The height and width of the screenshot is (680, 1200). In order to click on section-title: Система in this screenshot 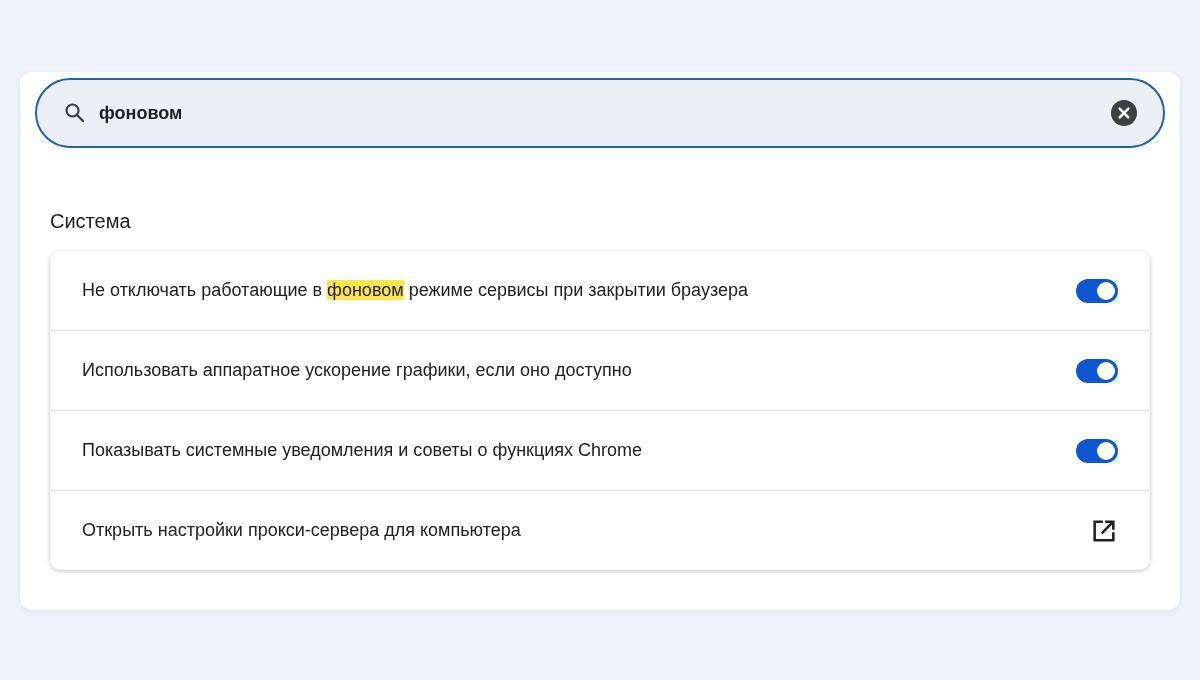, I will do `click(90, 221)`.